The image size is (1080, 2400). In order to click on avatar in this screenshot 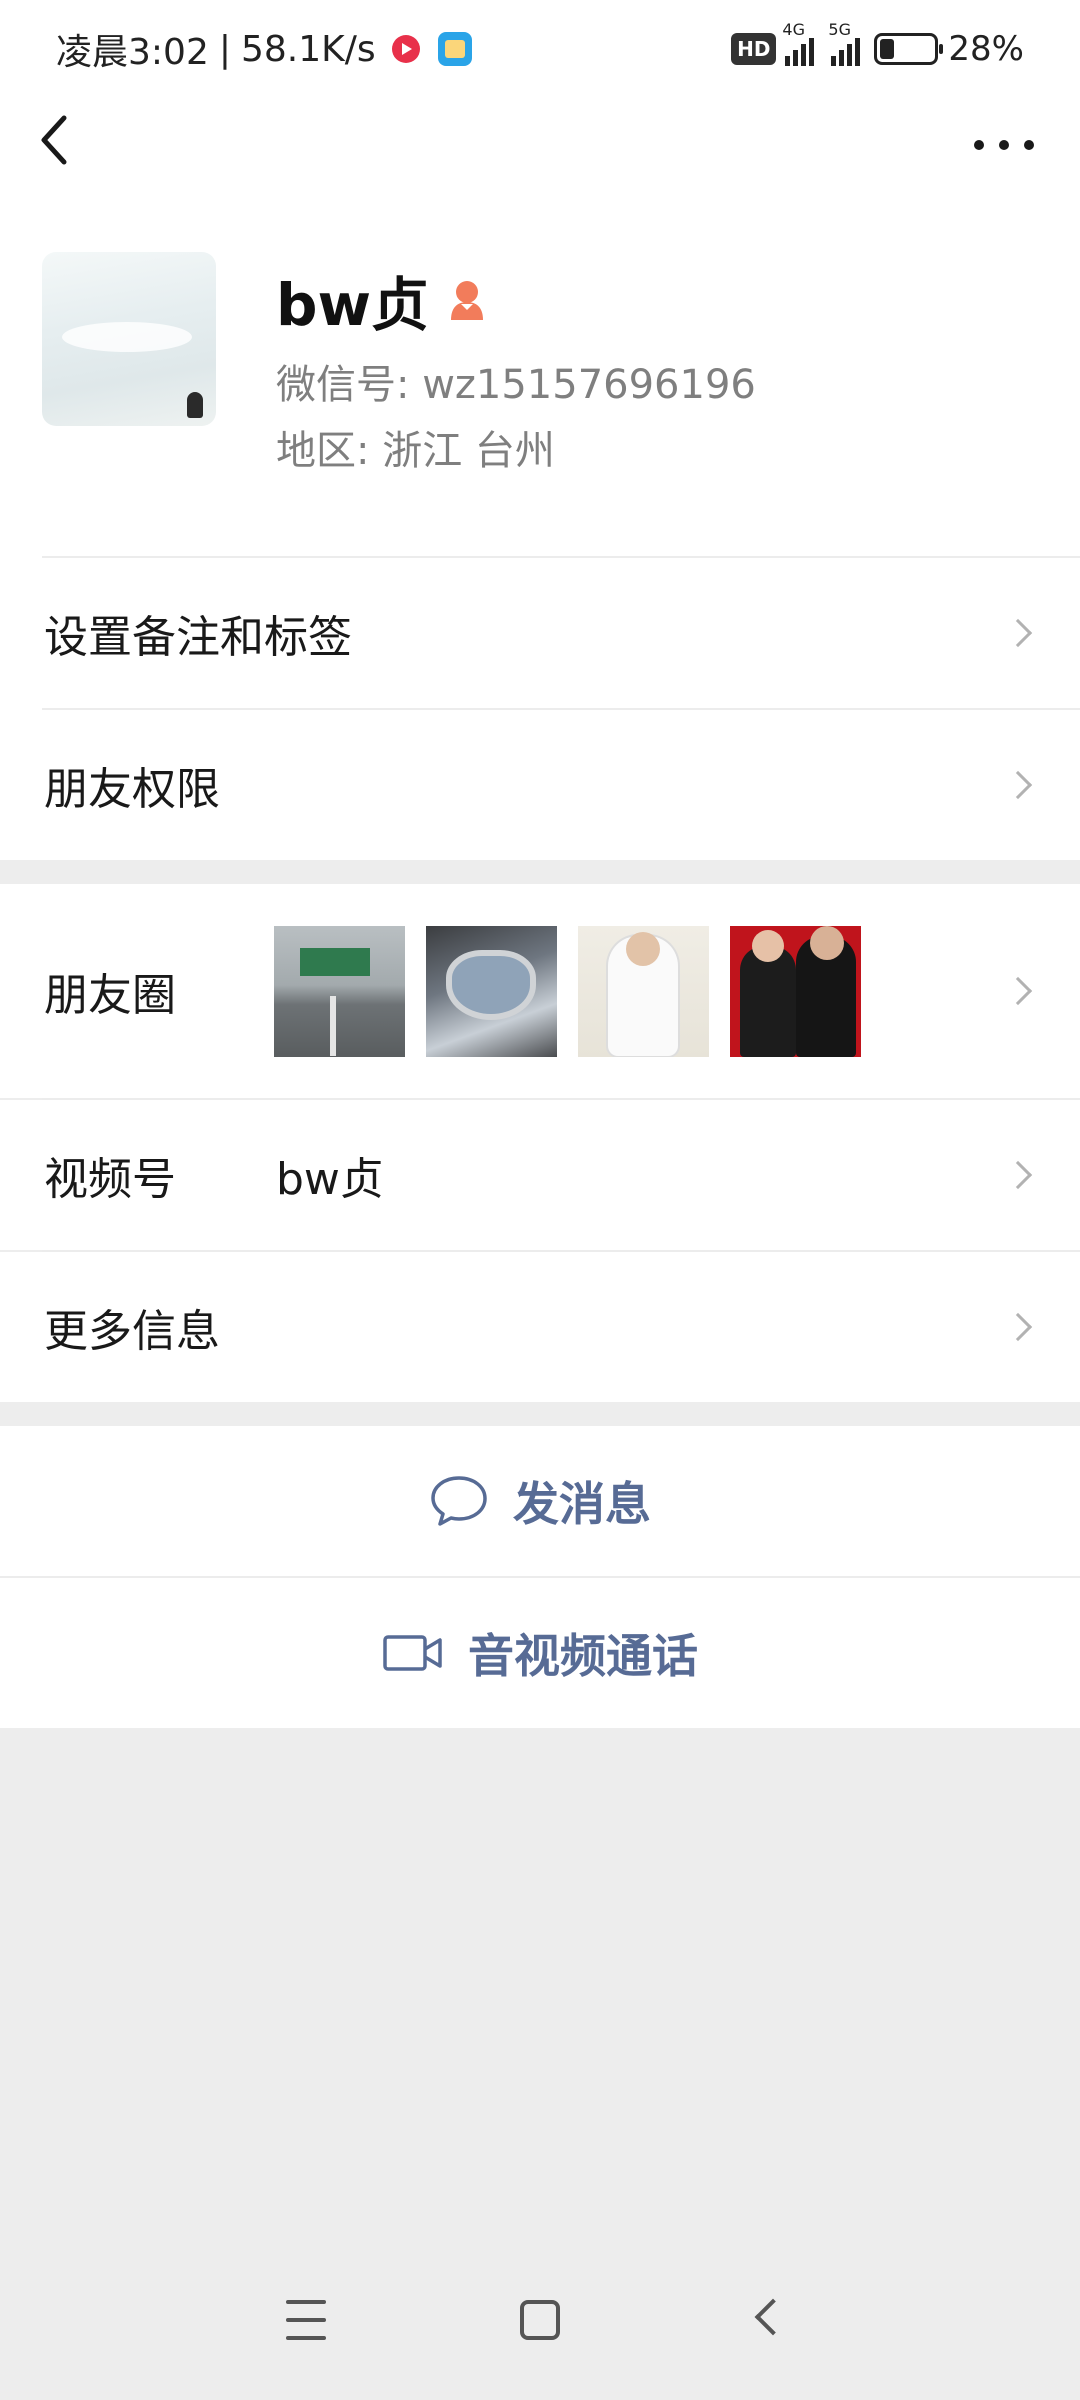, I will do `click(129, 339)`.